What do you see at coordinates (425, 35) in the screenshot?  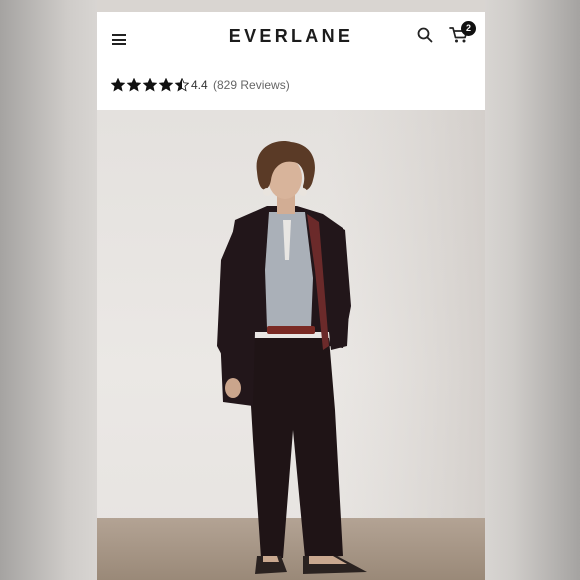 I see `search-icon` at bounding box center [425, 35].